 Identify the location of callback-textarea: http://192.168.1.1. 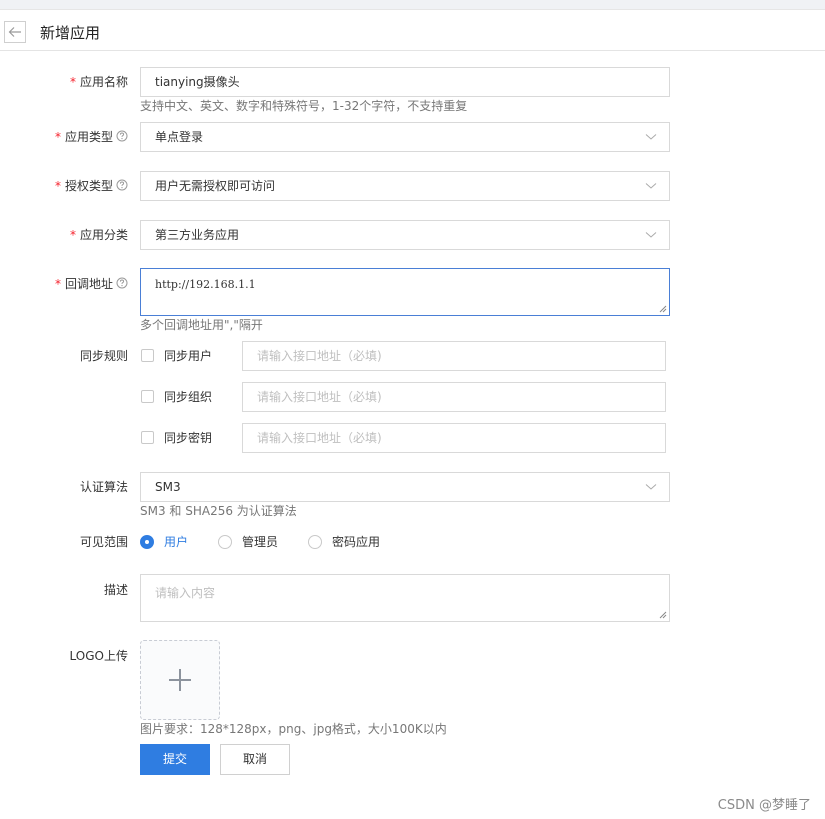
(405, 292).